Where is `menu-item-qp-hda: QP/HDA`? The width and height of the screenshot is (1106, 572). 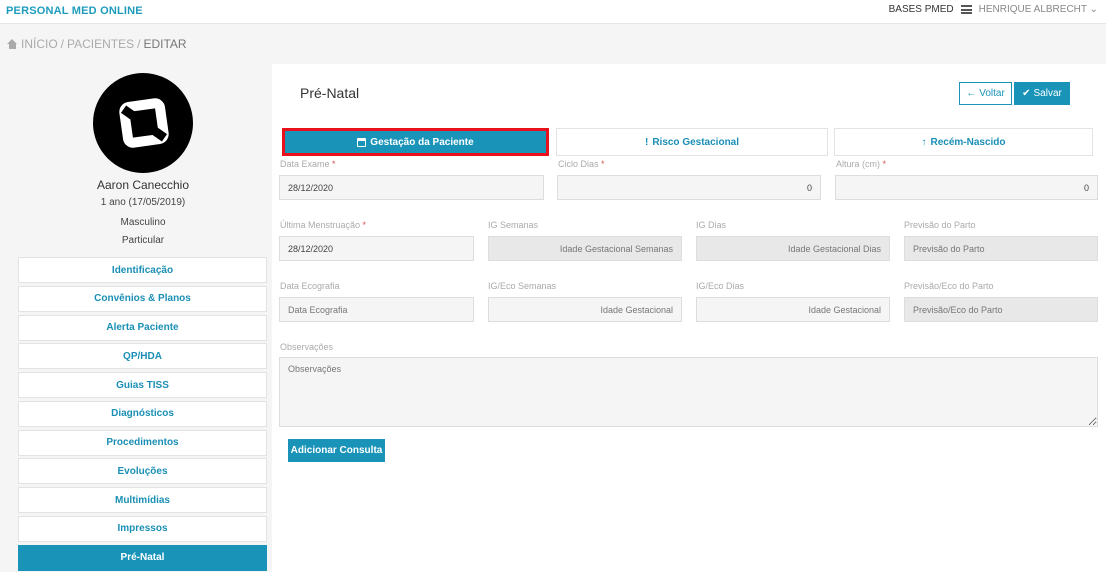
menu-item-qp-hda: QP/HDA is located at coordinates (142, 356).